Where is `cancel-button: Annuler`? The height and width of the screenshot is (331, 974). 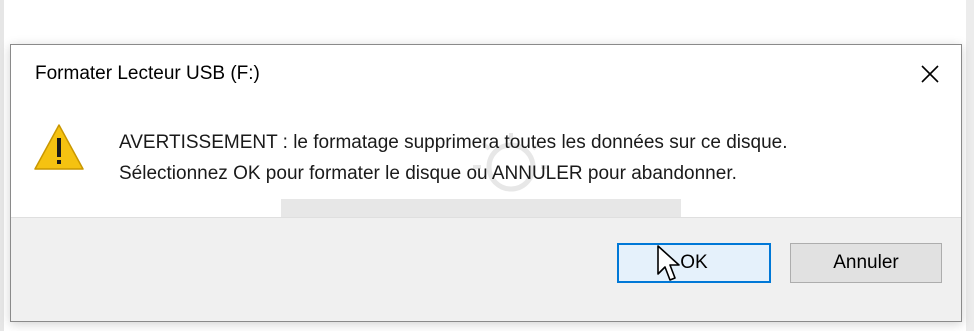 cancel-button: Annuler is located at coordinates (866, 263).